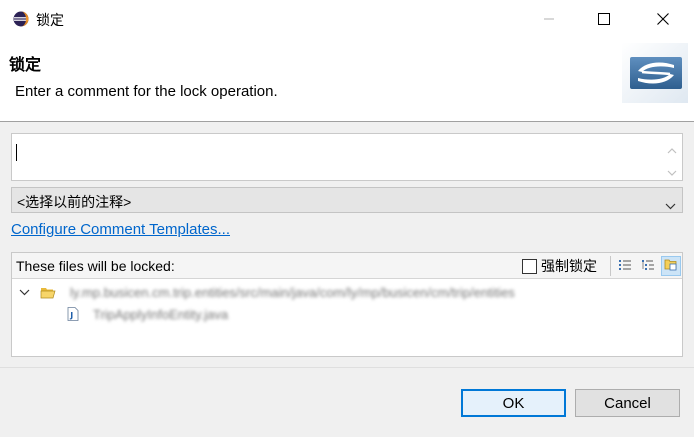 This screenshot has height=437, width=694. What do you see at coordinates (21, 19) in the screenshot?
I see `eclipse-icon` at bounding box center [21, 19].